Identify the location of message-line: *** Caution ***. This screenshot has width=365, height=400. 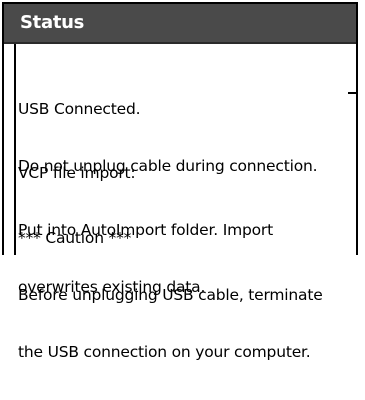
(75, 238).